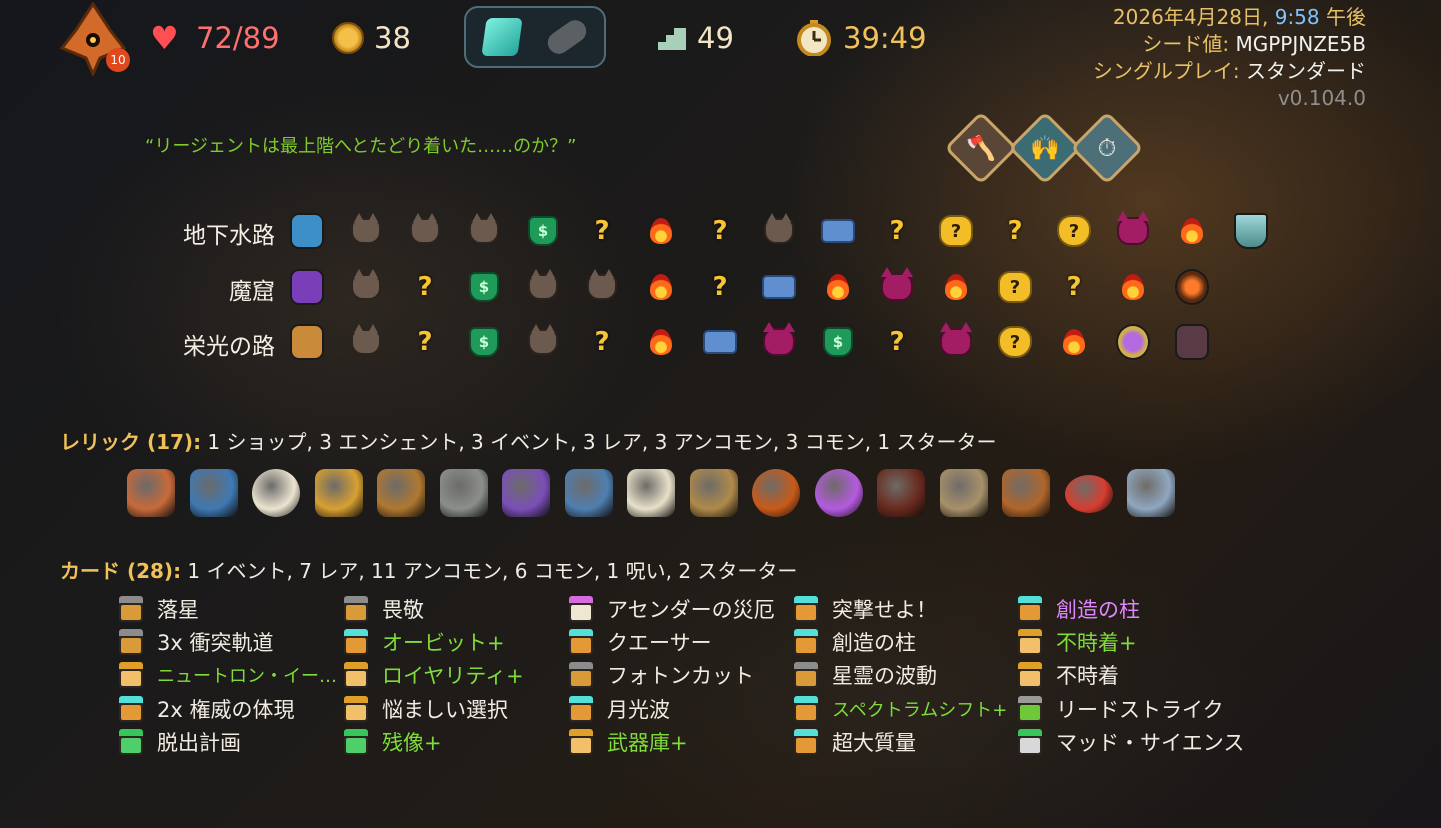  I want to click on duck-relic-icon, so click(651, 493).